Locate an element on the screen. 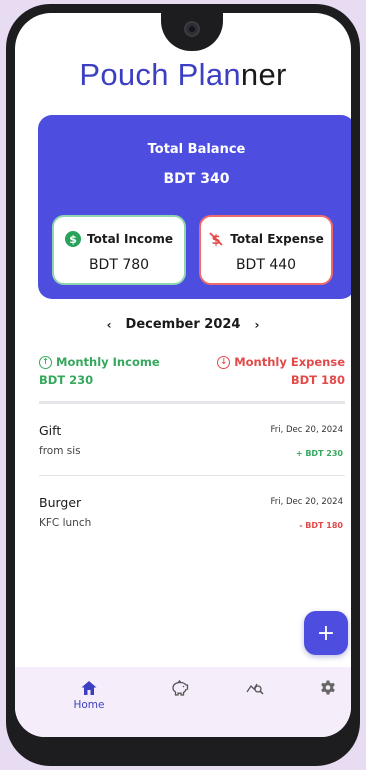 The width and height of the screenshot is (366, 770). piggy-bank-icon is located at coordinates (180, 687).